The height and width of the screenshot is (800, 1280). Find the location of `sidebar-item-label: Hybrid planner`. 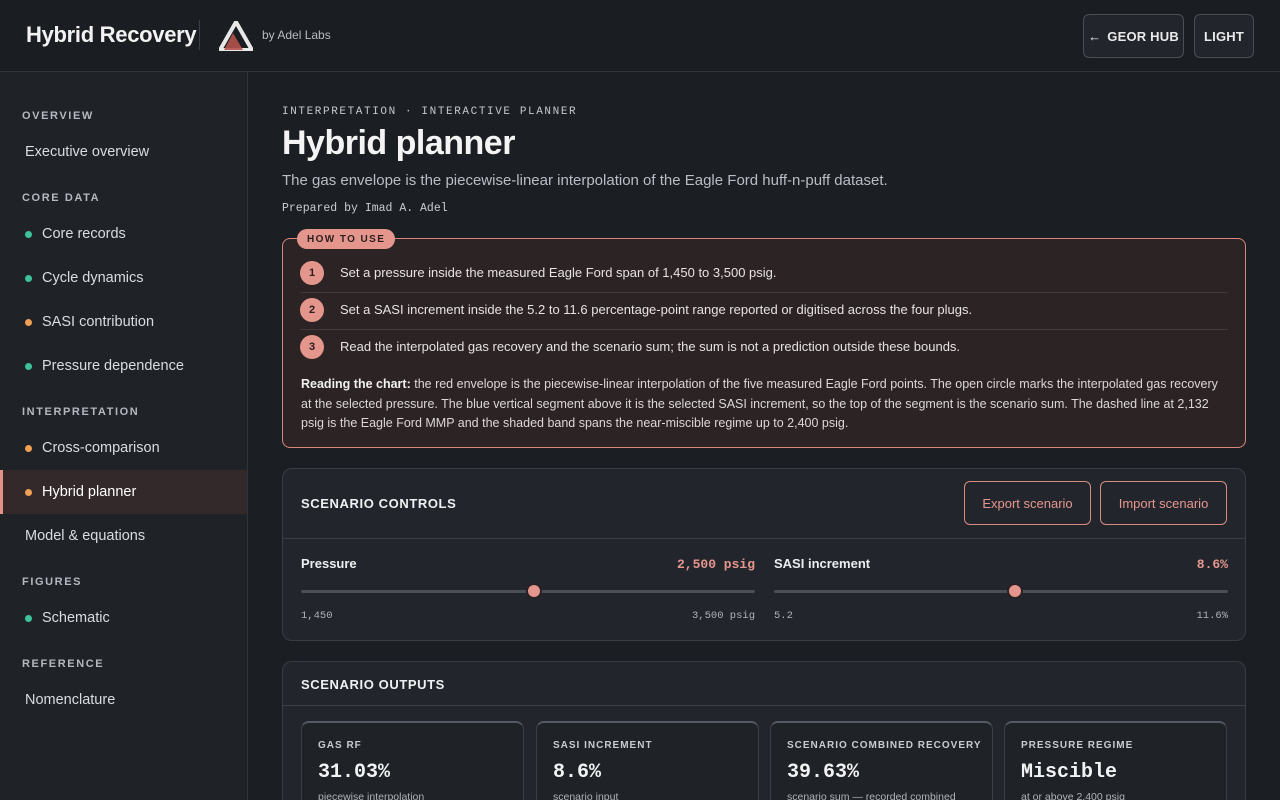

sidebar-item-label: Hybrid planner is located at coordinates (89, 492).